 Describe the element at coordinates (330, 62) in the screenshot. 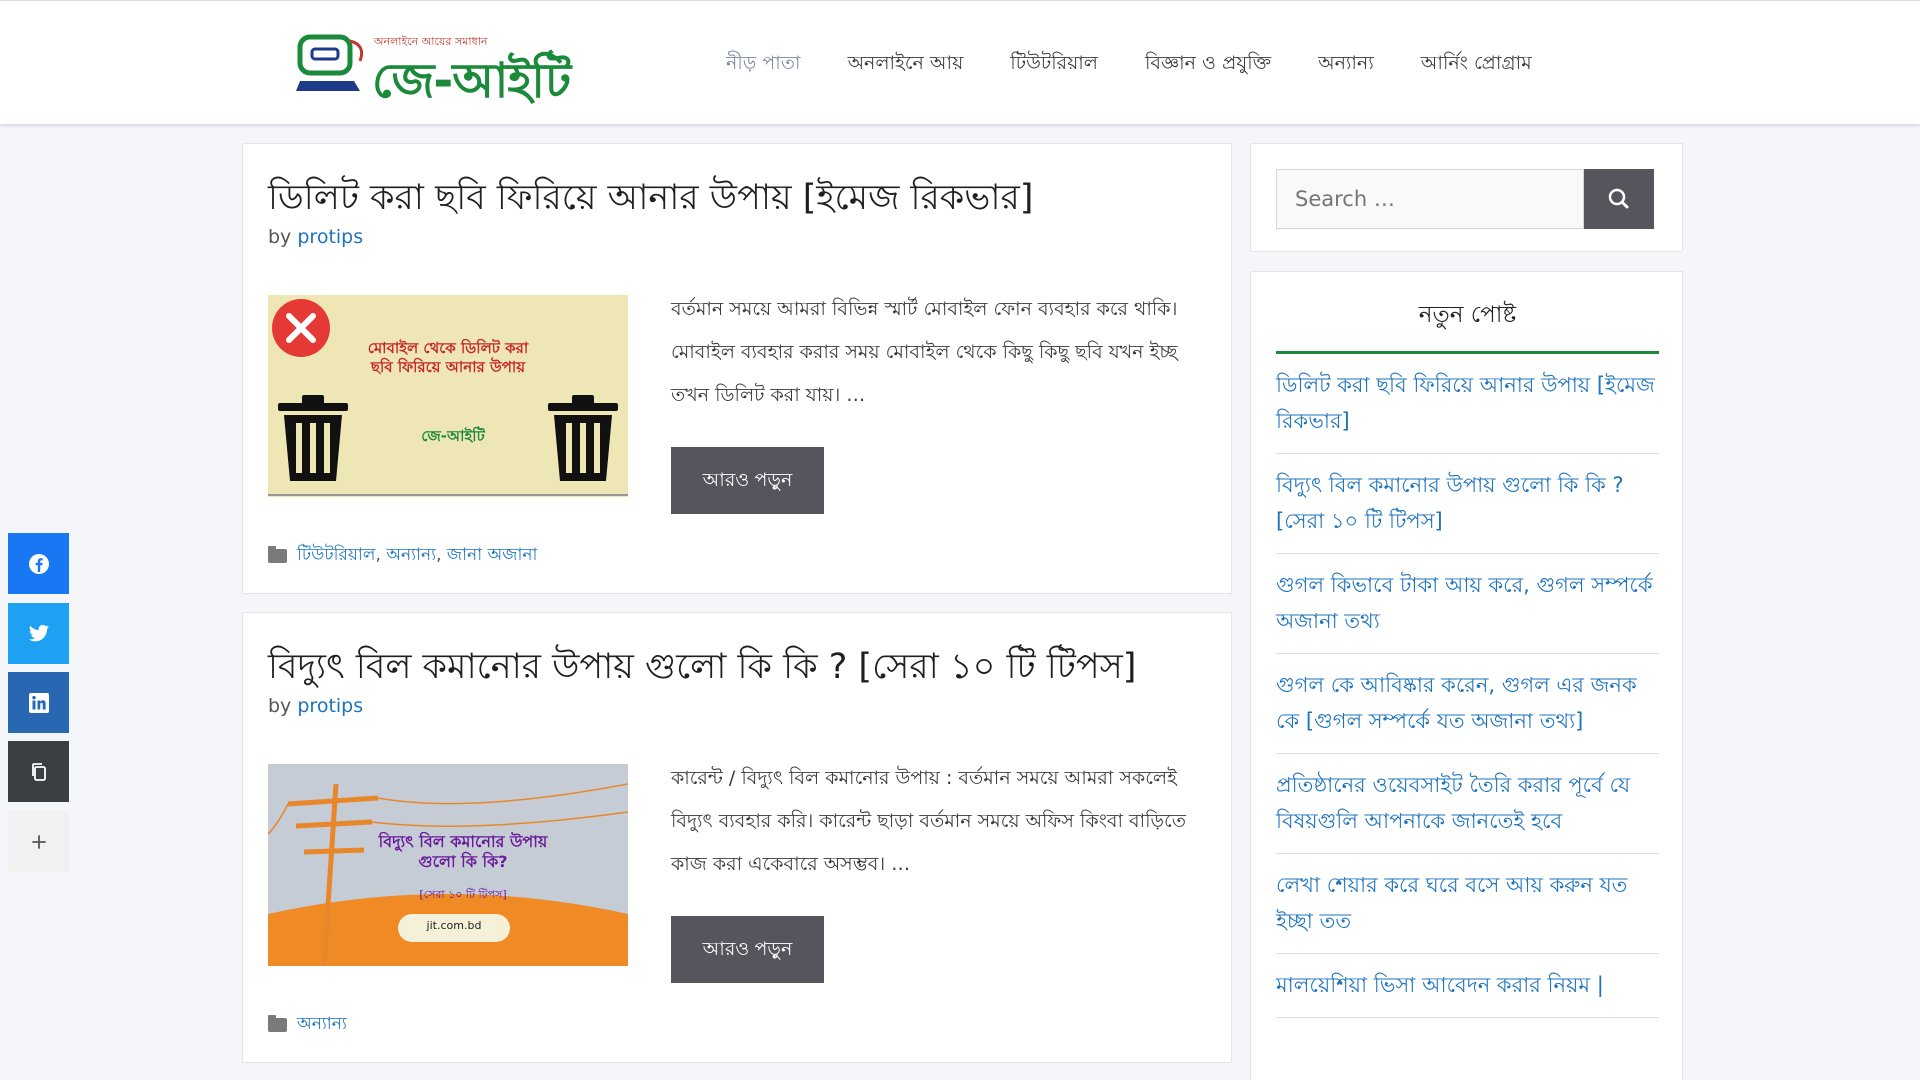

I see `computer-logo-icon` at that location.